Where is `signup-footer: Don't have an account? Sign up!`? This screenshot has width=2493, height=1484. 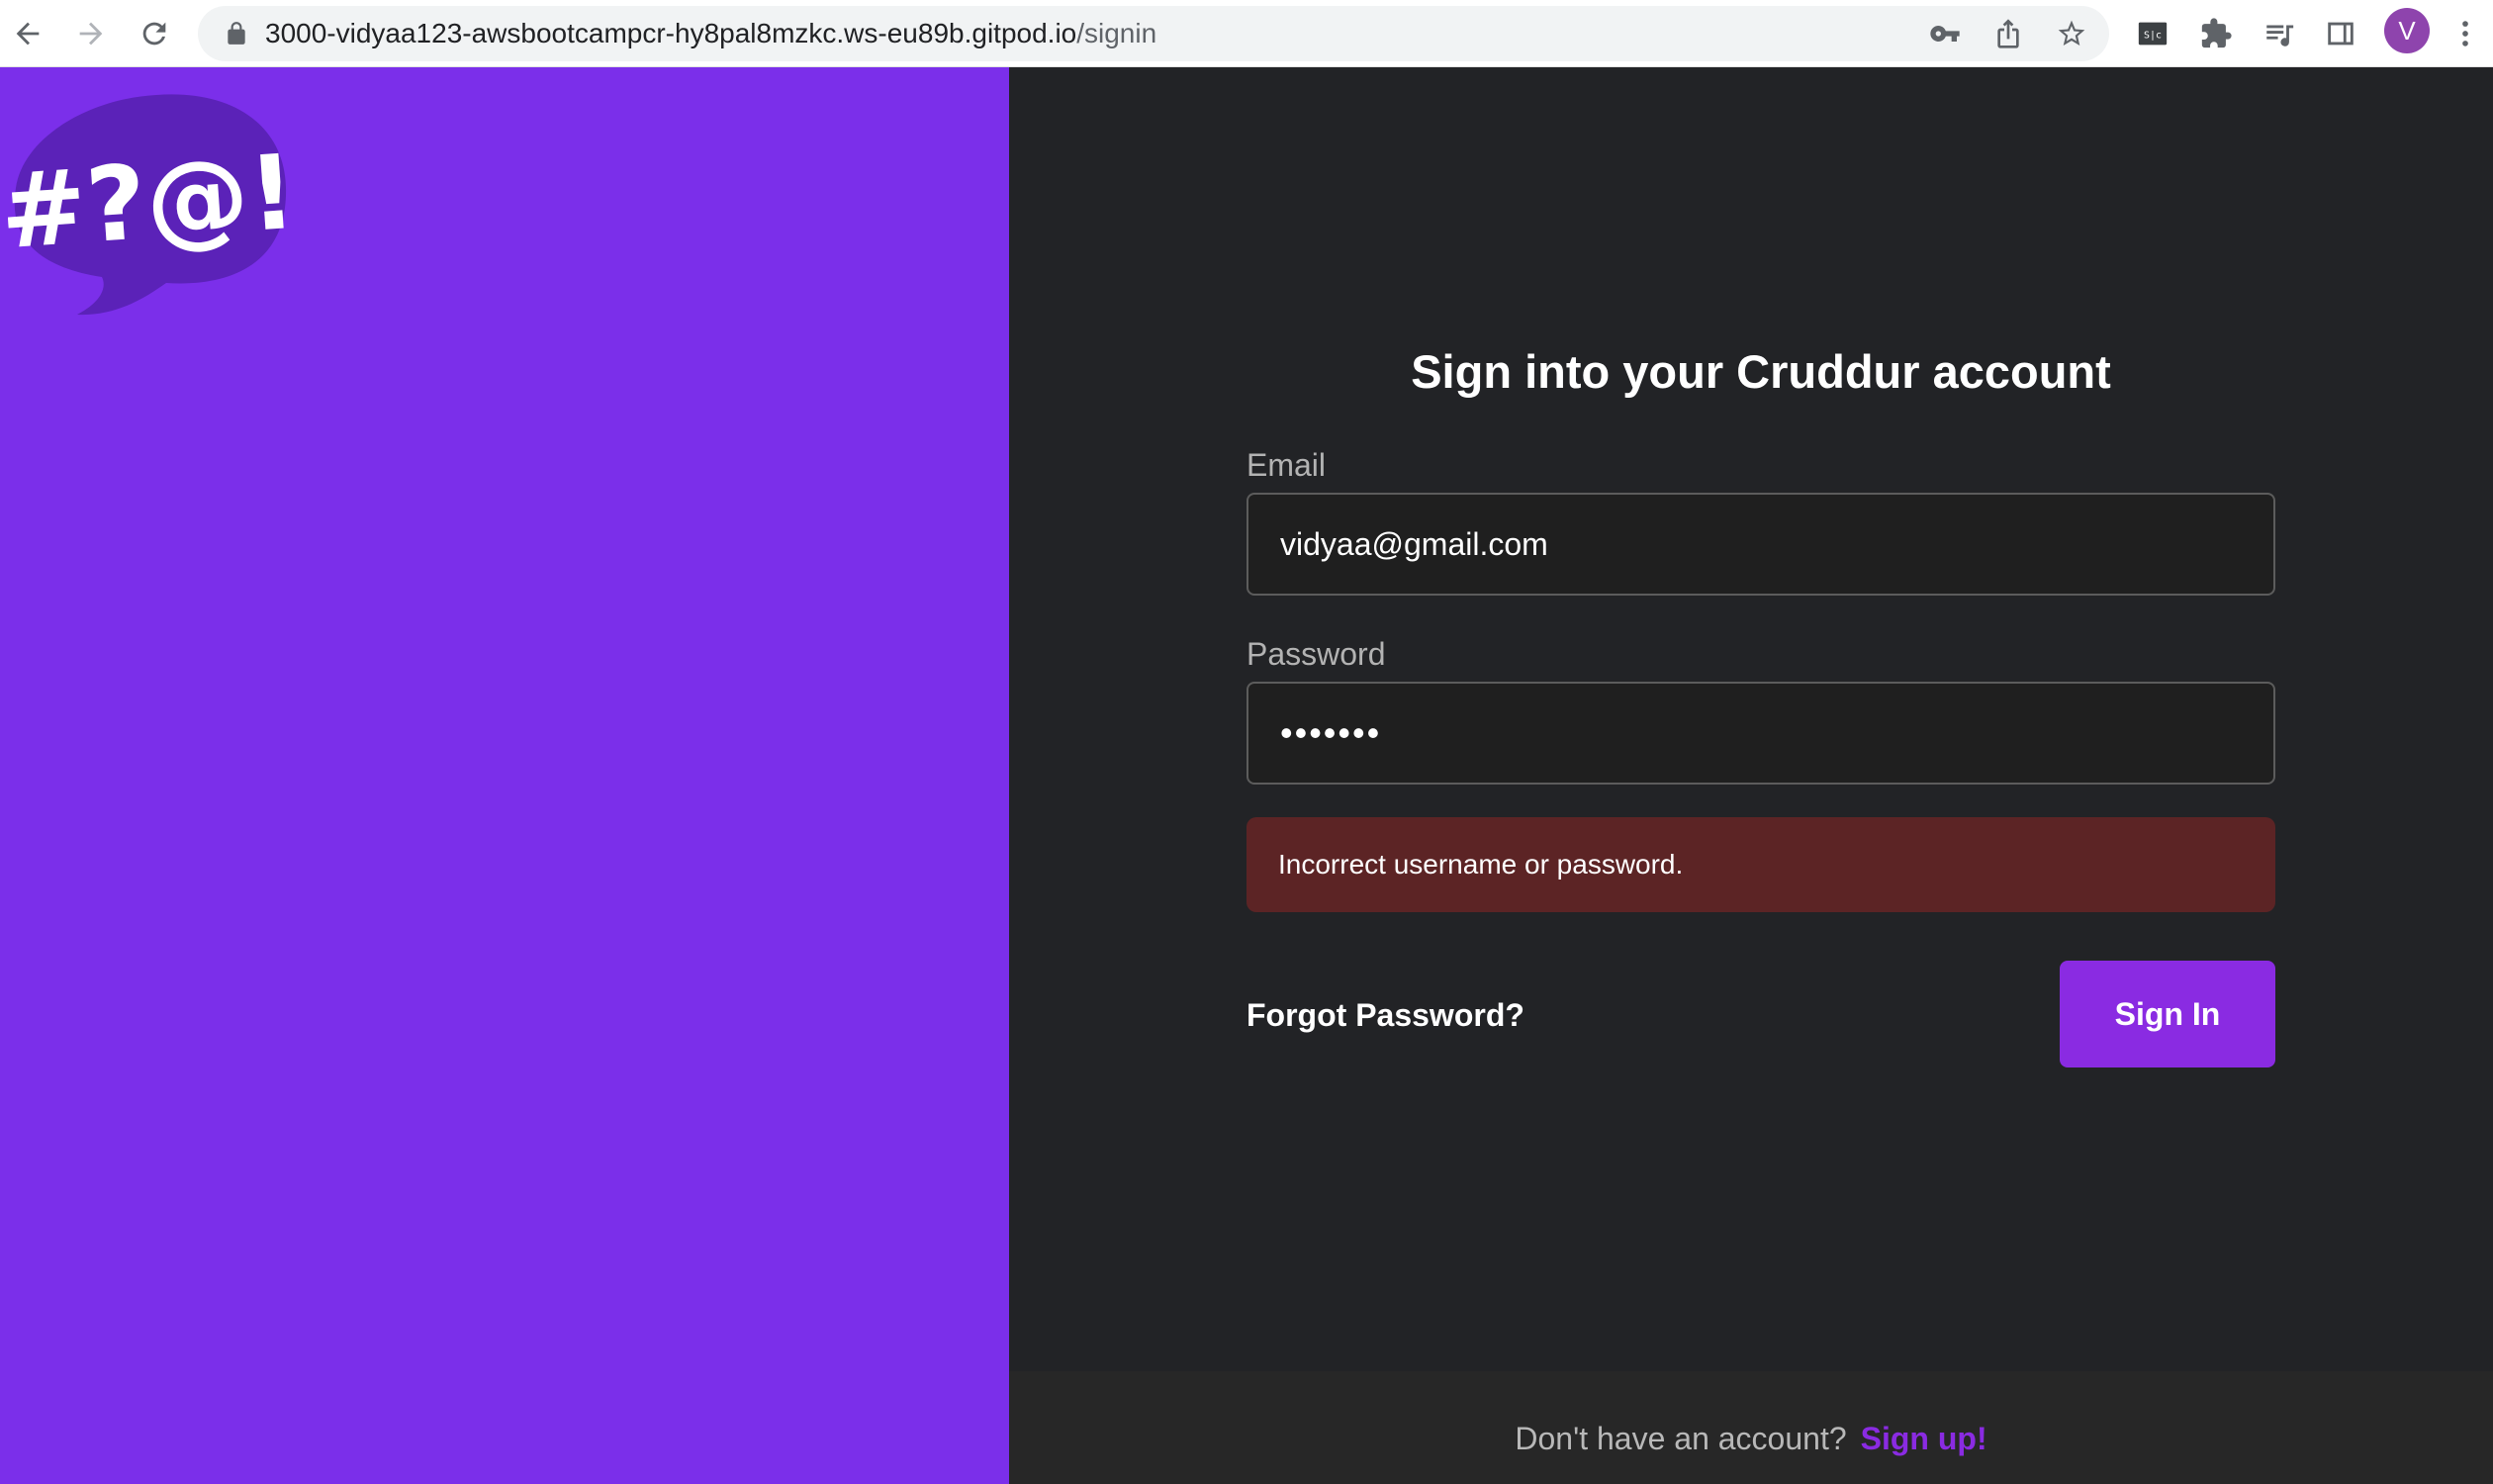 signup-footer: Don't have an account? Sign up! is located at coordinates (1751, 1427).